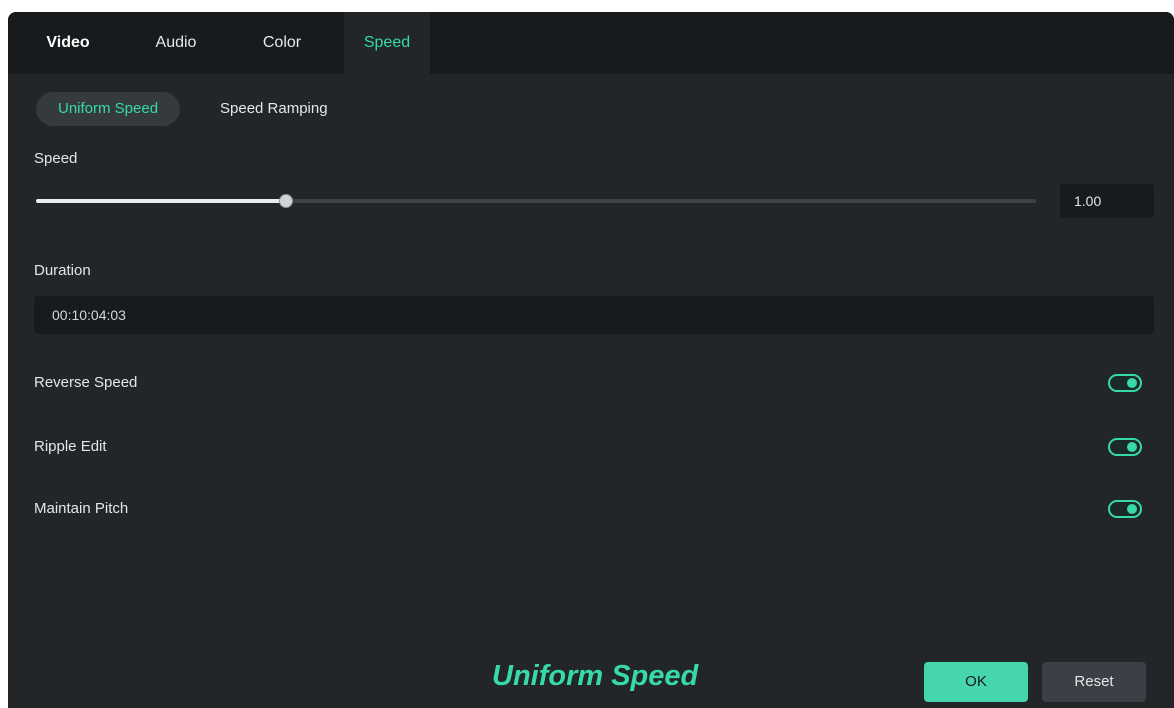 The width and height of the screenshot is (1174, 708). What do you see at coordinates (1125, 447) in the screenshot?
I see `ripple-edit-toggle` at bounding box center [1125, 447].